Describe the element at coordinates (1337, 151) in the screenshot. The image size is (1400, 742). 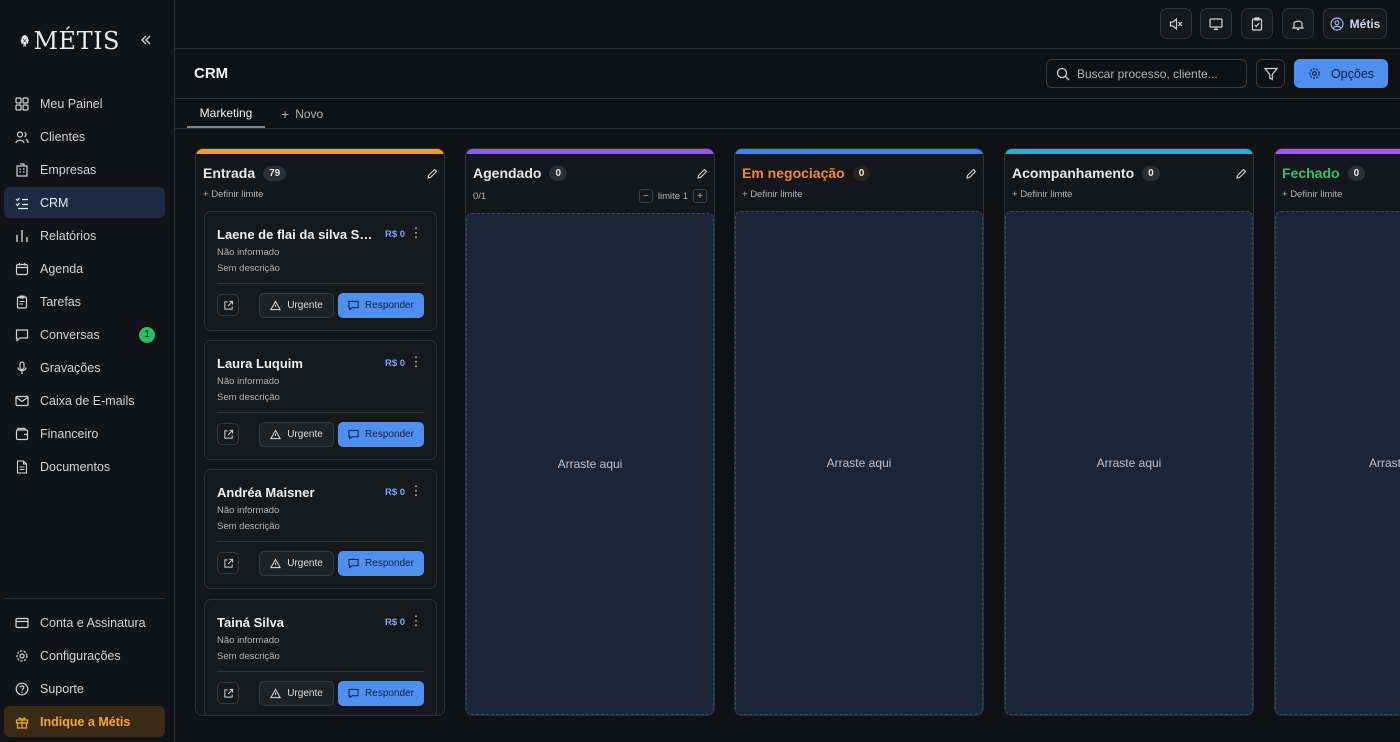
I see `column-color-bar` at that location.